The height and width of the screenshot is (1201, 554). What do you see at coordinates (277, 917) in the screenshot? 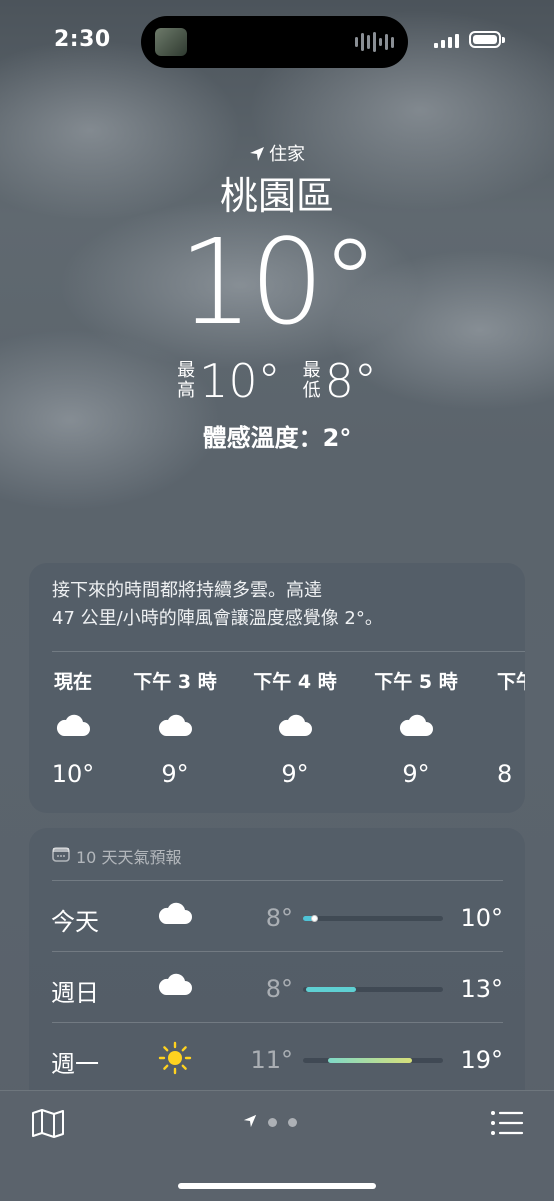
I see `forecast-row-today: 今天 8° 10°` at bounding box center [277, 917].